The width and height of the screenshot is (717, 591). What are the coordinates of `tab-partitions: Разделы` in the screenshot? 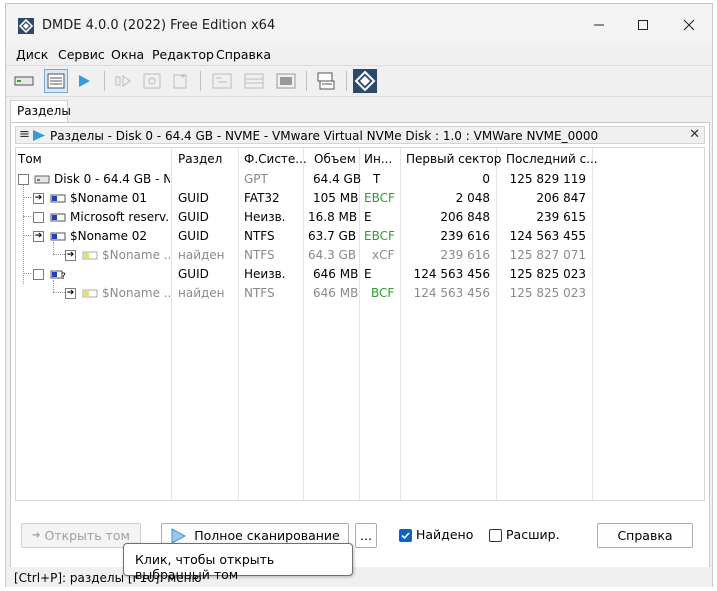 It's located at (40, 111).